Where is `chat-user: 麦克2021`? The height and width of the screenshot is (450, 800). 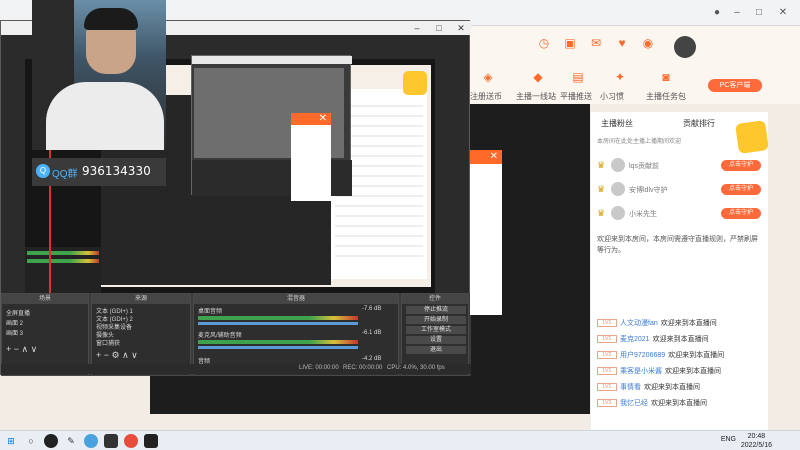 chat-user: 麦克2021 is located at coordinates (635, 339).